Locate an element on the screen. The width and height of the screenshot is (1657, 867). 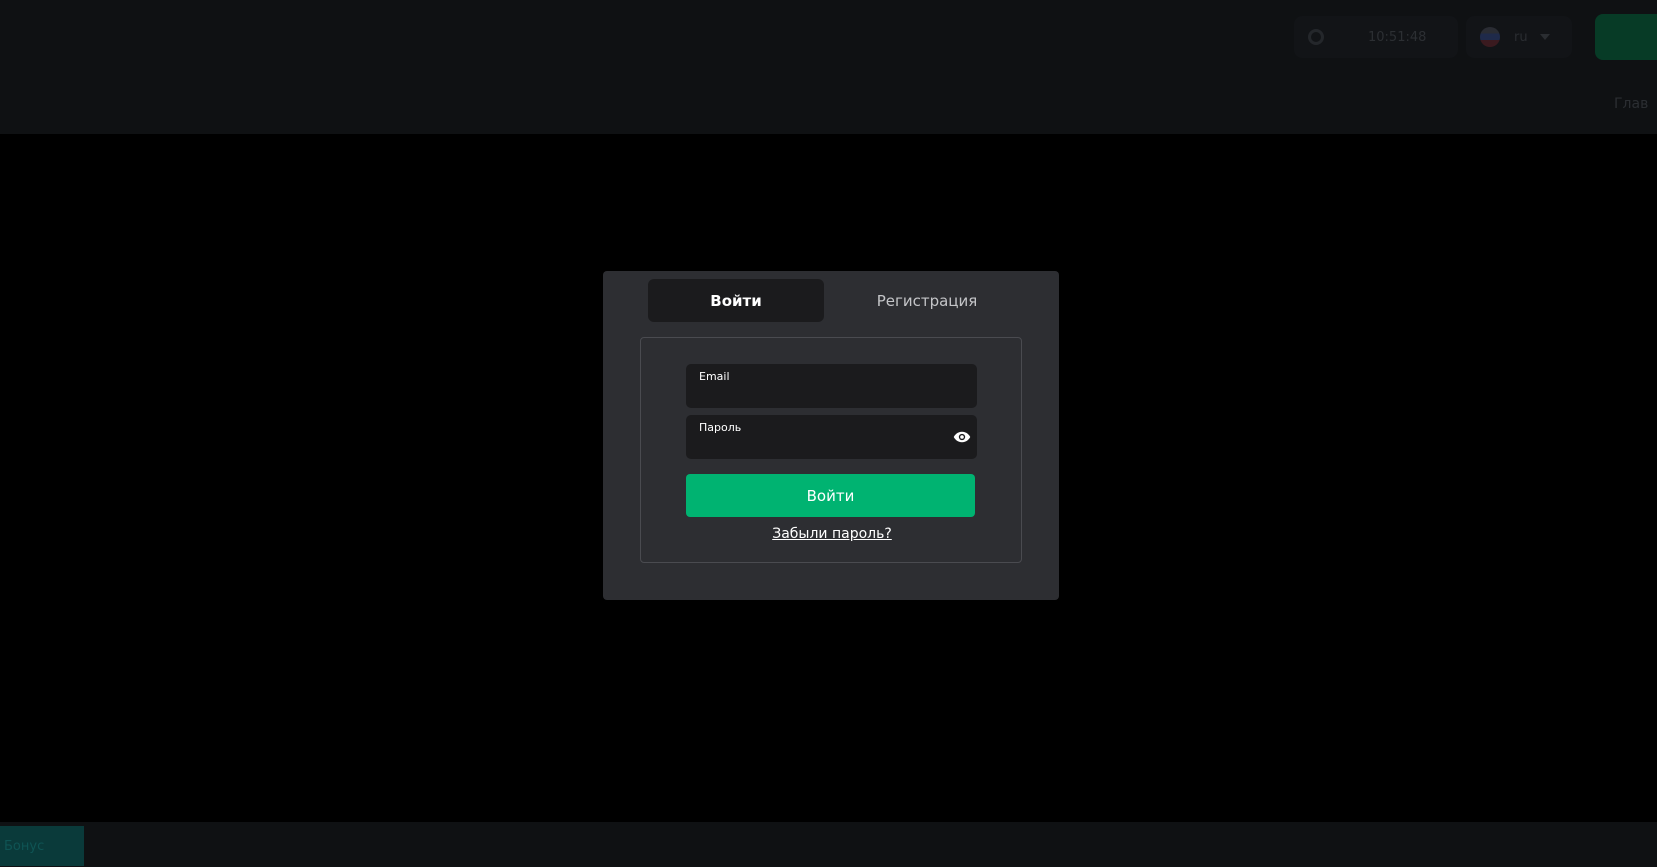
login-submit-button: Войти is located at coordinates (830, 495).